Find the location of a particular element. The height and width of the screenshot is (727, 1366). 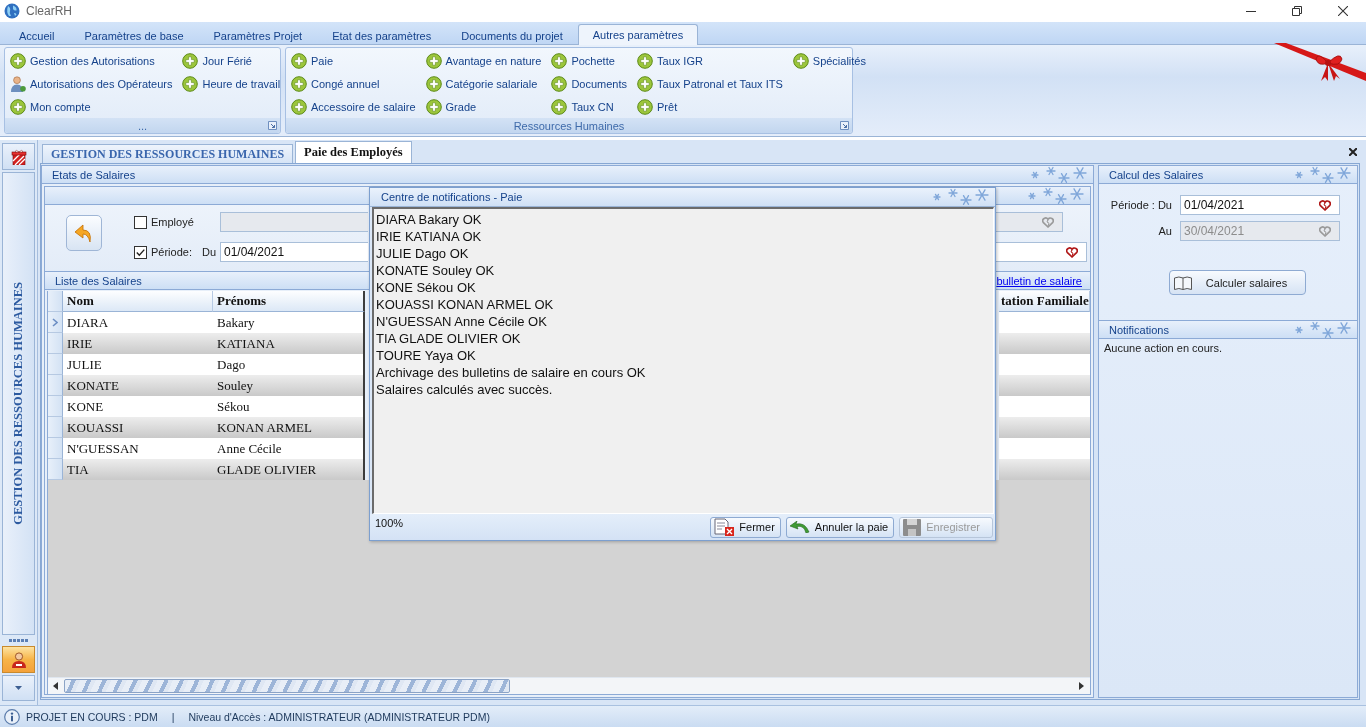

ribbon-tab: Documents du projet is located at coordinates (512, 35).